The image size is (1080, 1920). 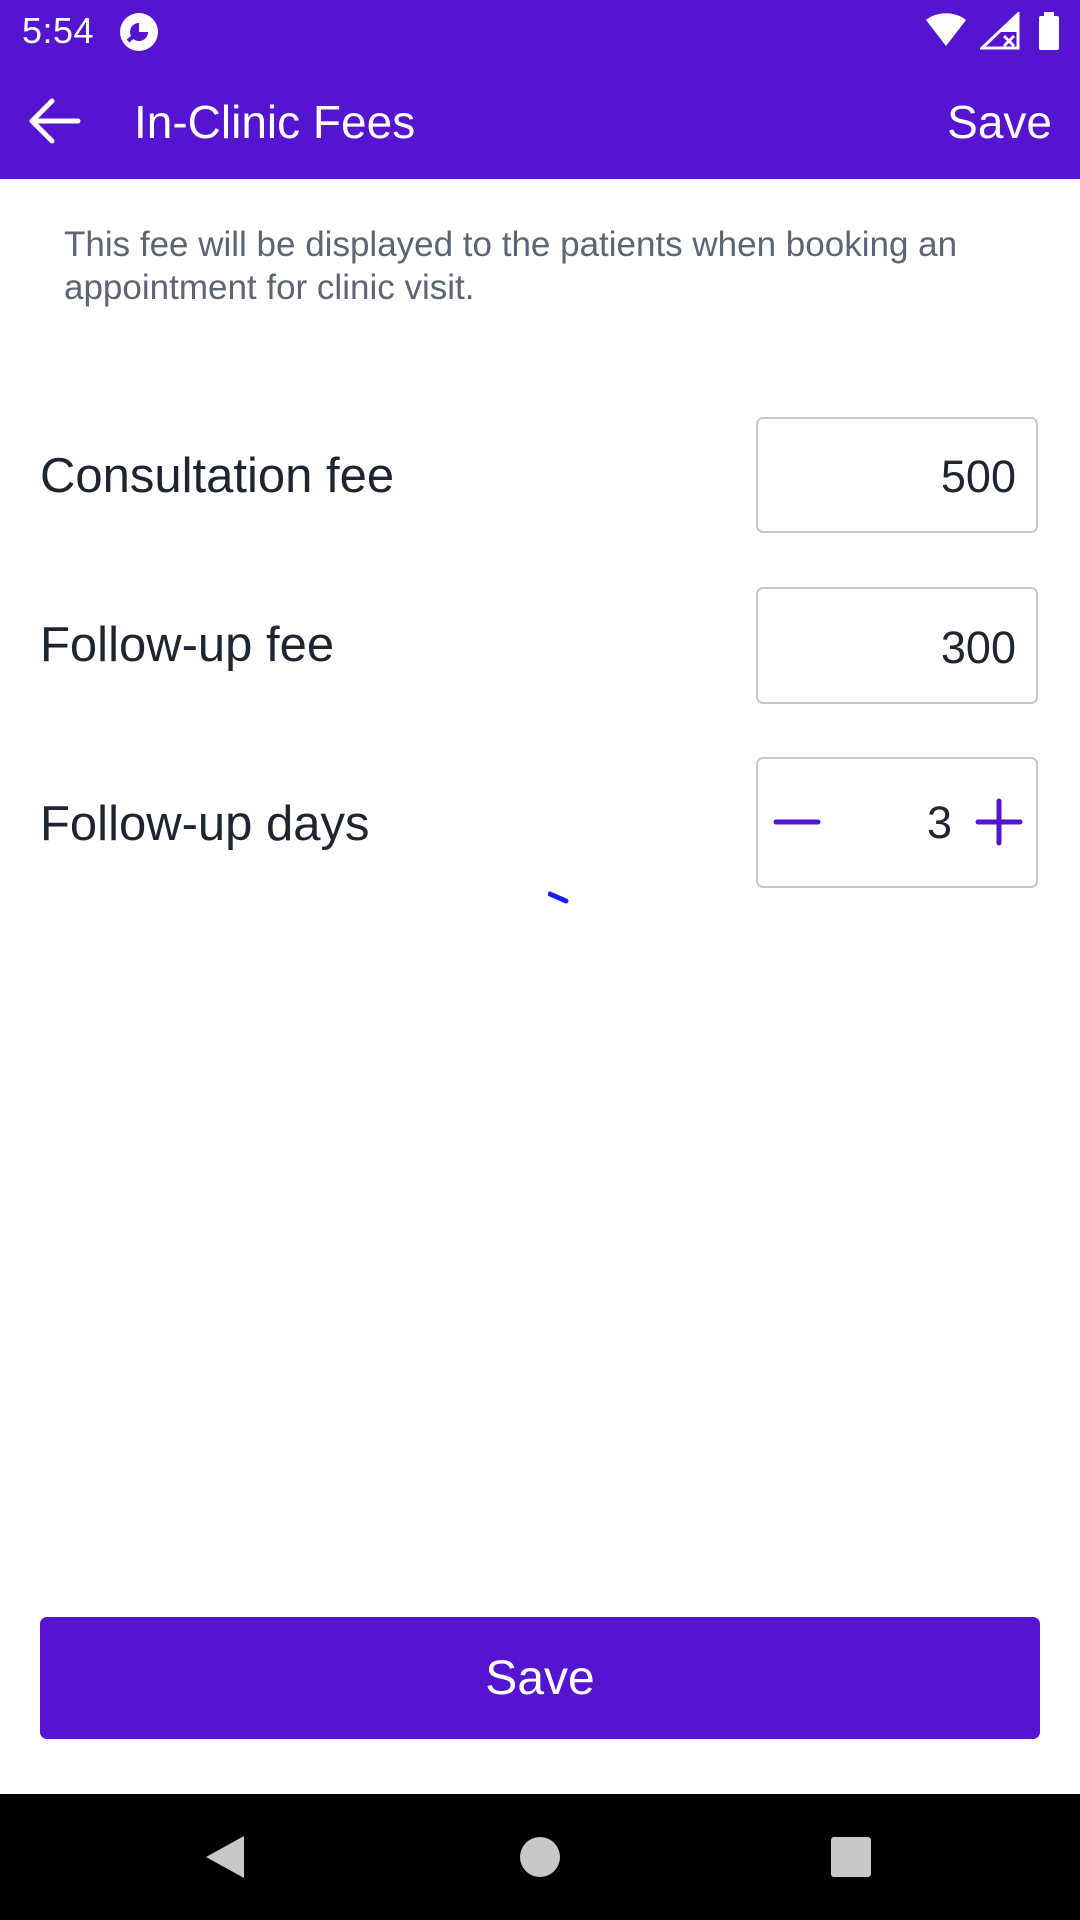 I want to click on follow-up-fee-input: 300, so click(x=897, y=645).